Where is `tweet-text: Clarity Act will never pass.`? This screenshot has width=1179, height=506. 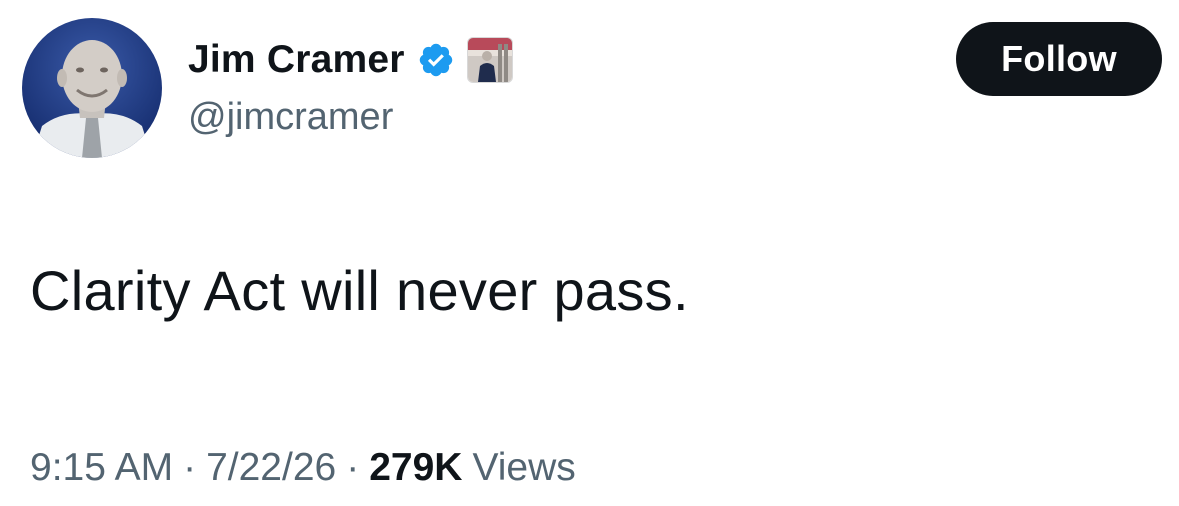
tweet-text: Clarity Act will never pass. is located at coordinates (359, 290).